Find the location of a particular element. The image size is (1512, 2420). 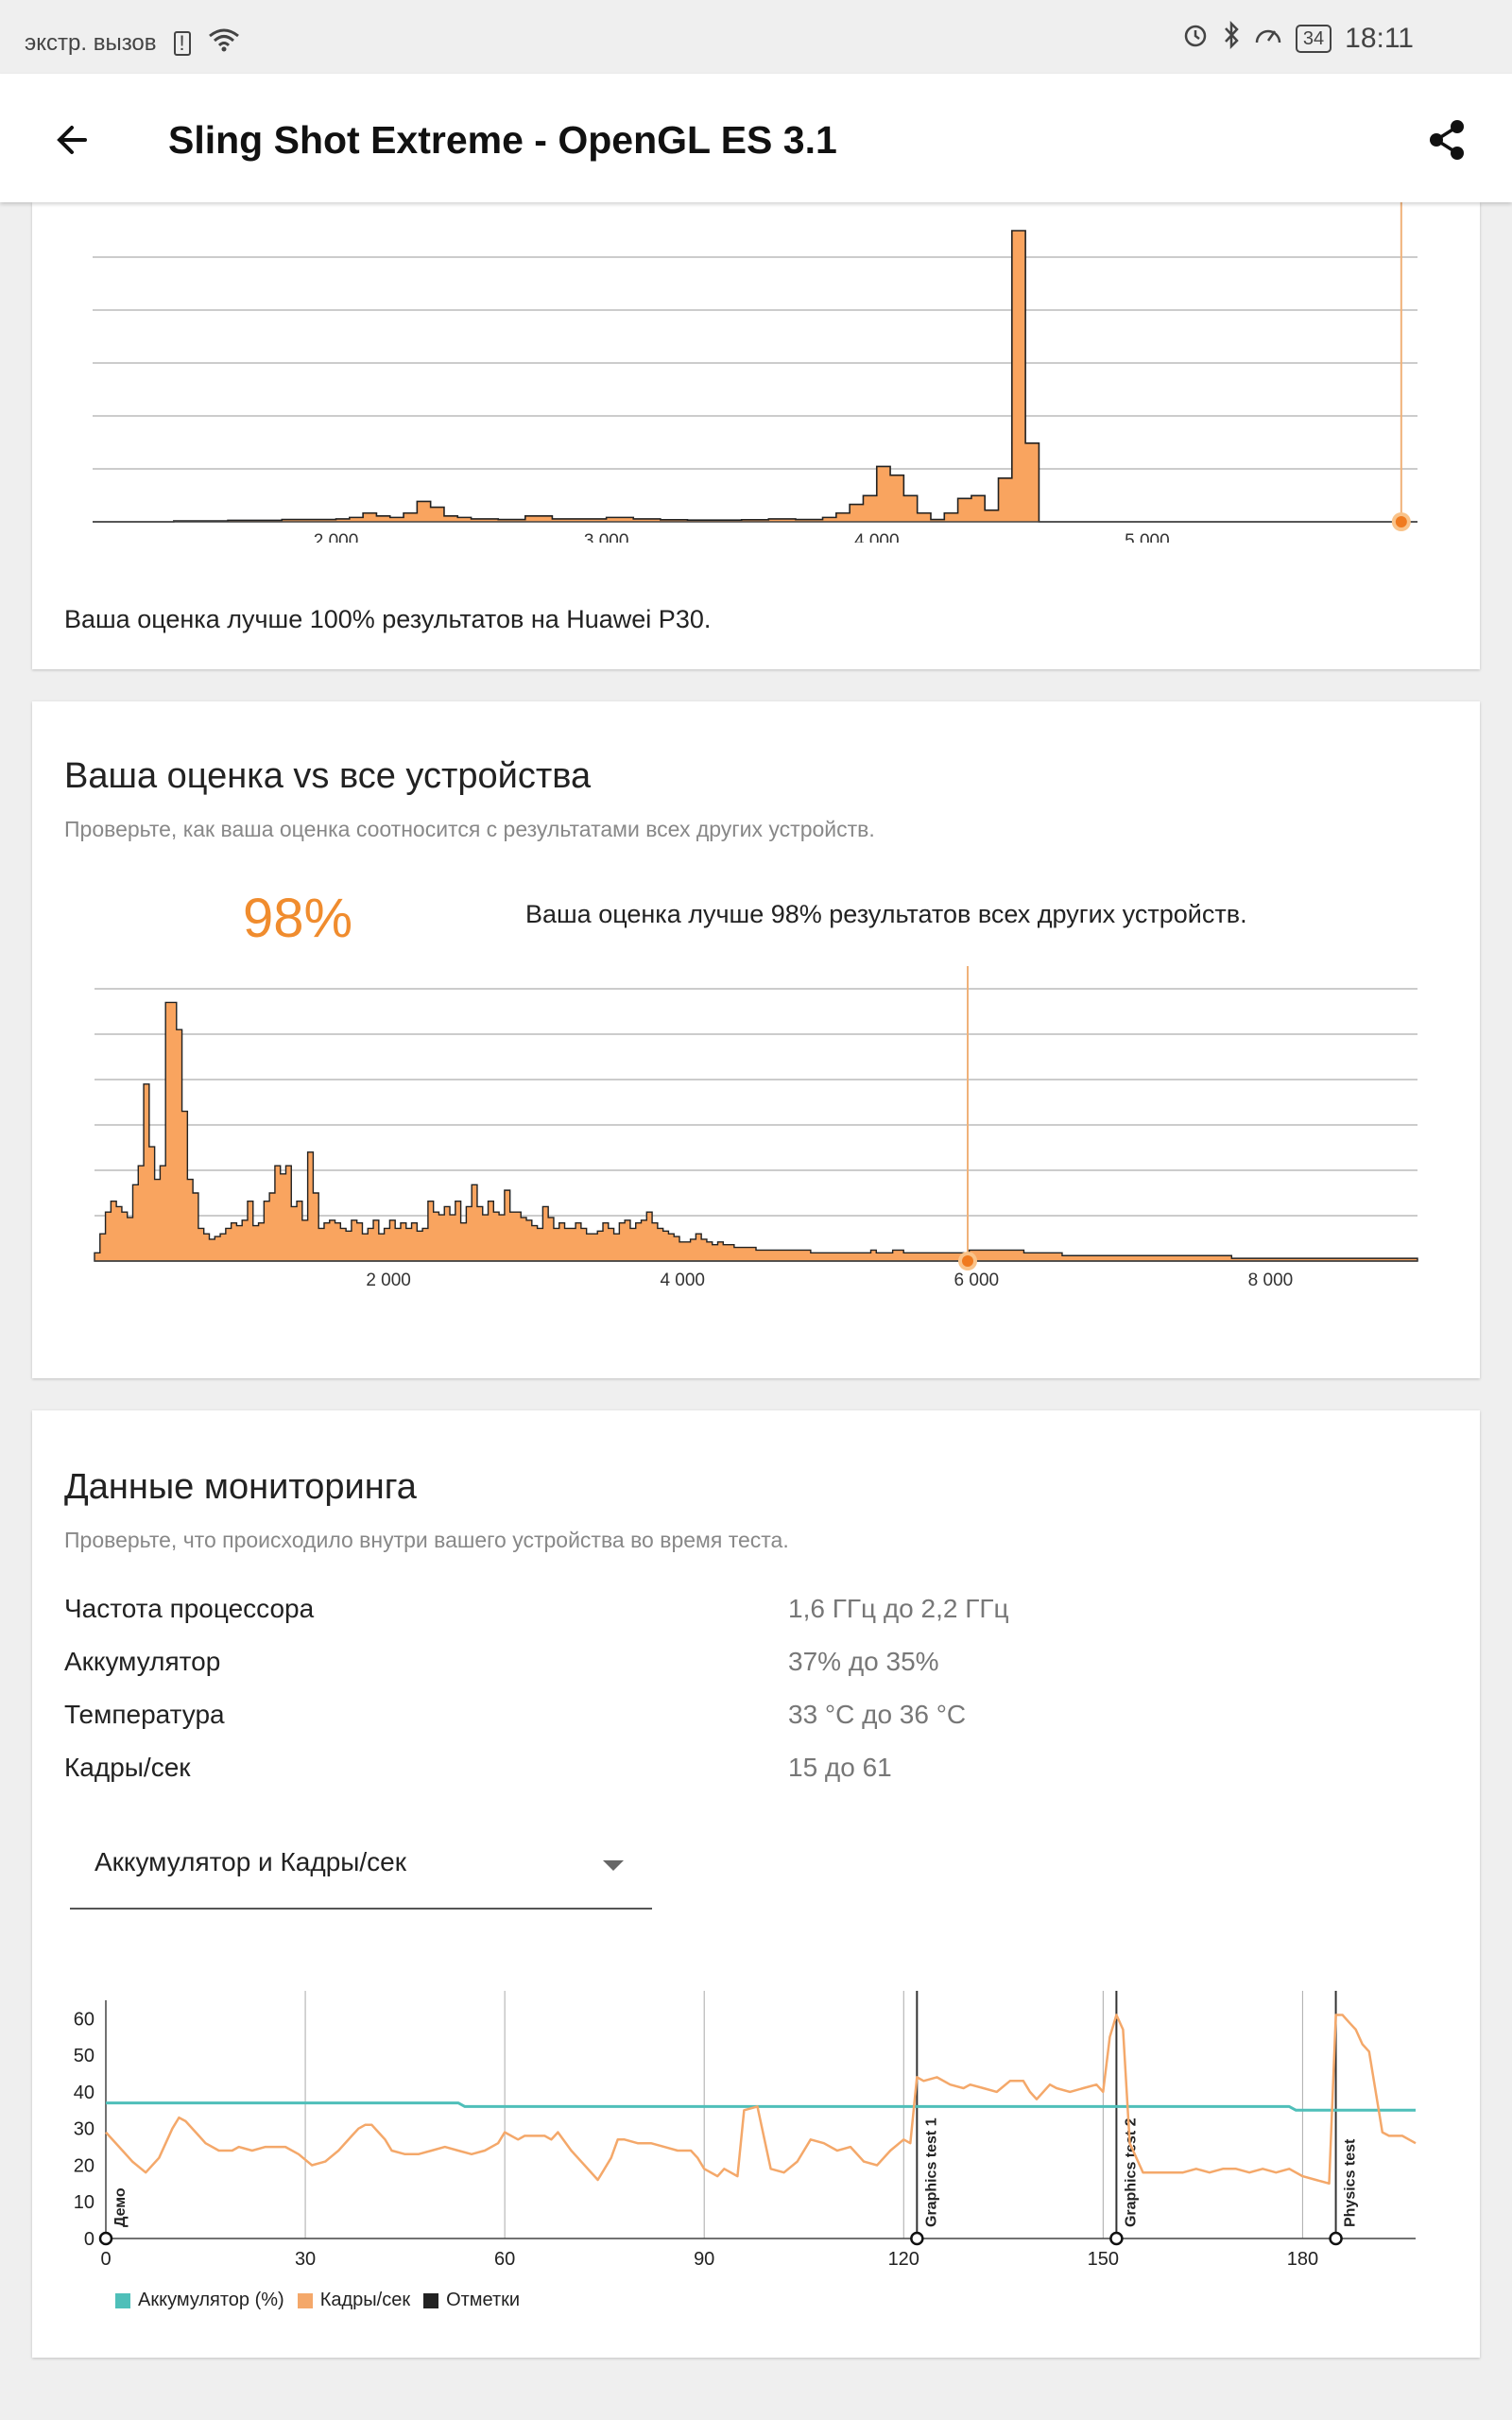

monitor-row-fps: Кадры/сек 15 до 61 is located at coordinates (725, 1775).